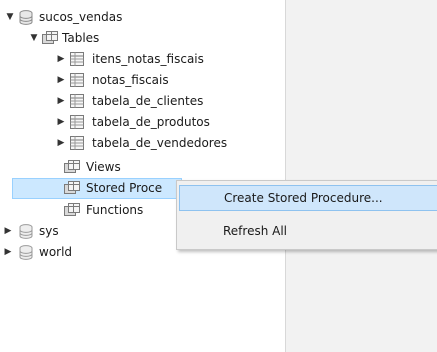 This screenshot has height=352, width=437. What do you see at coordinates (148, 59) in the screenshot?
I see `table-label: itens_notas_fiscais` at bounding box center [148, 59].